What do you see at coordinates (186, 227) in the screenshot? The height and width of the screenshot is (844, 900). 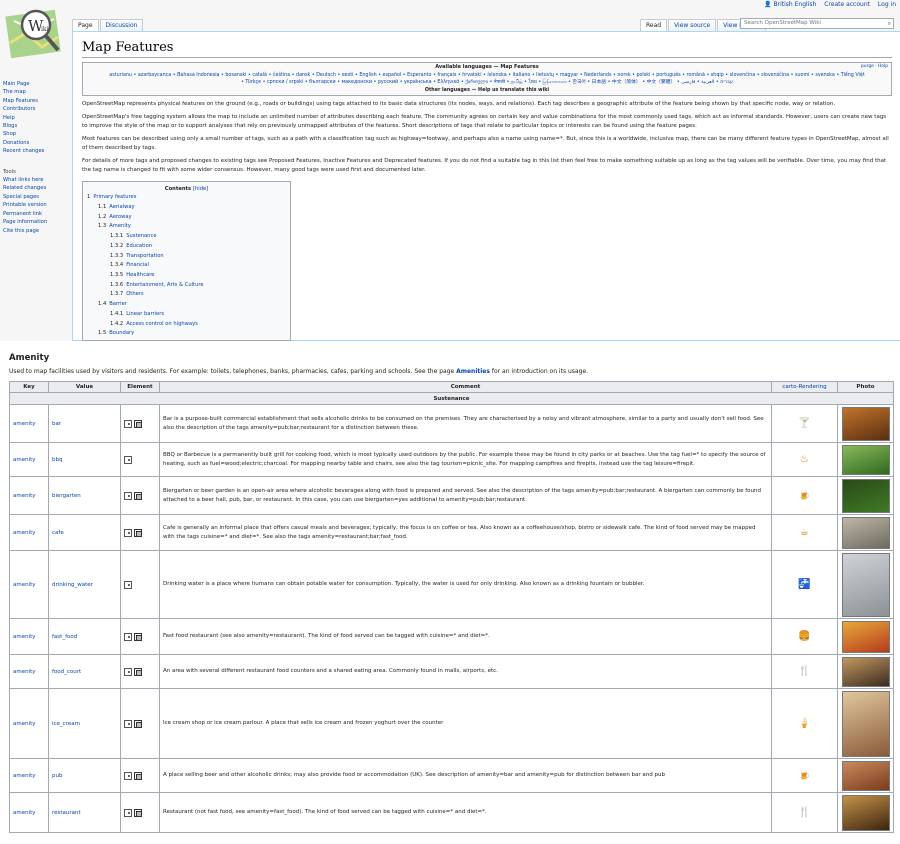 I see `toc-item: 1.3 Amenity` at bounding box center [186, 227].